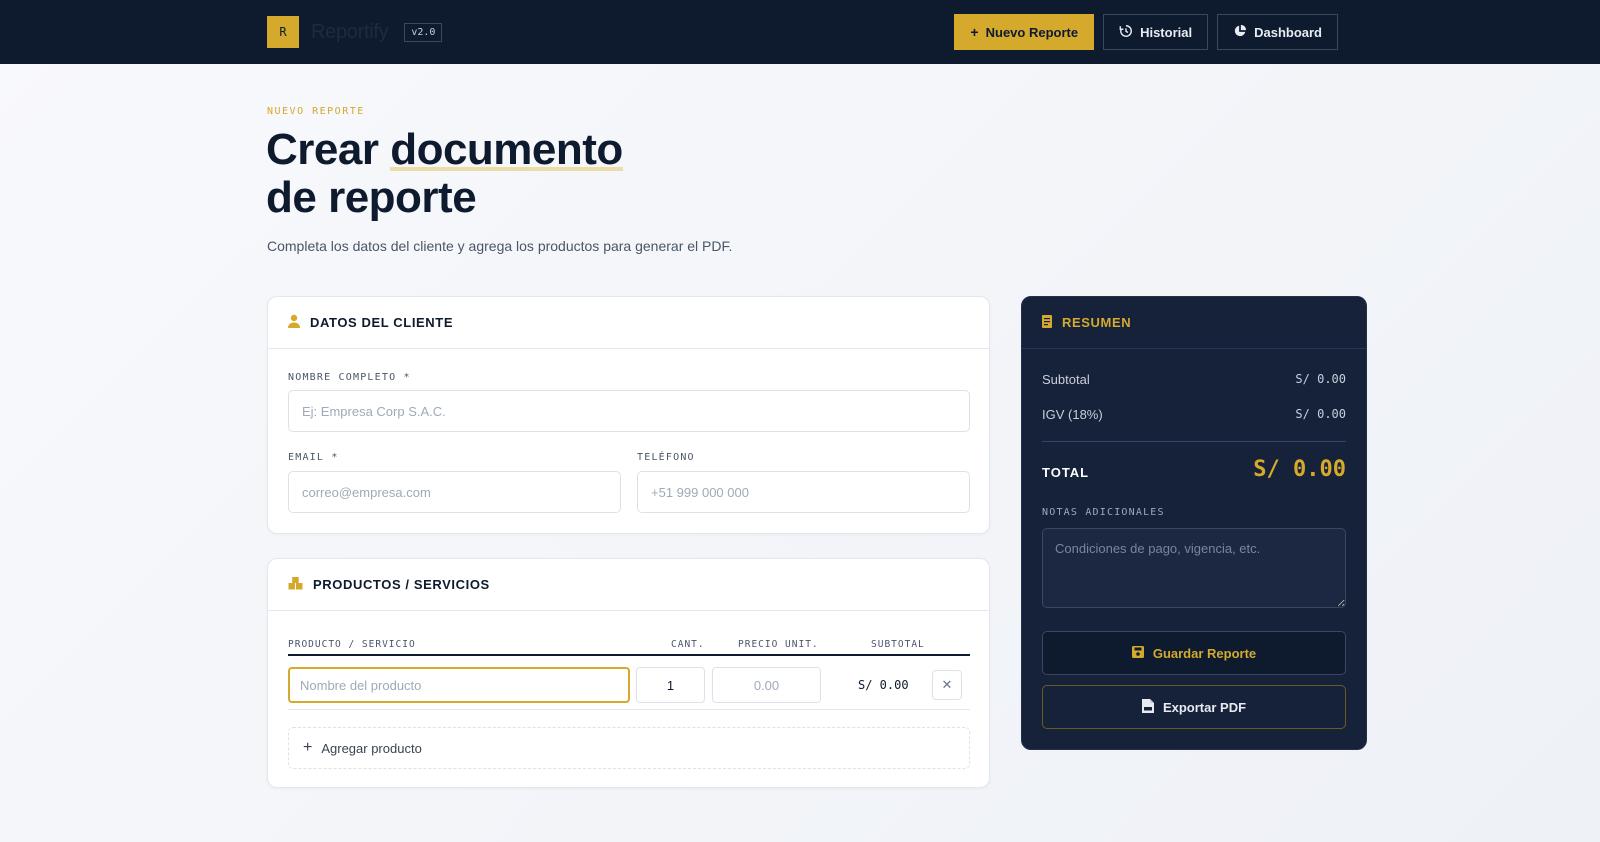  Describe the element at coordinates (401, 584) in the screenshot. I see `products-card-title: PRODUCTOS / SERVICIOS` at that location.